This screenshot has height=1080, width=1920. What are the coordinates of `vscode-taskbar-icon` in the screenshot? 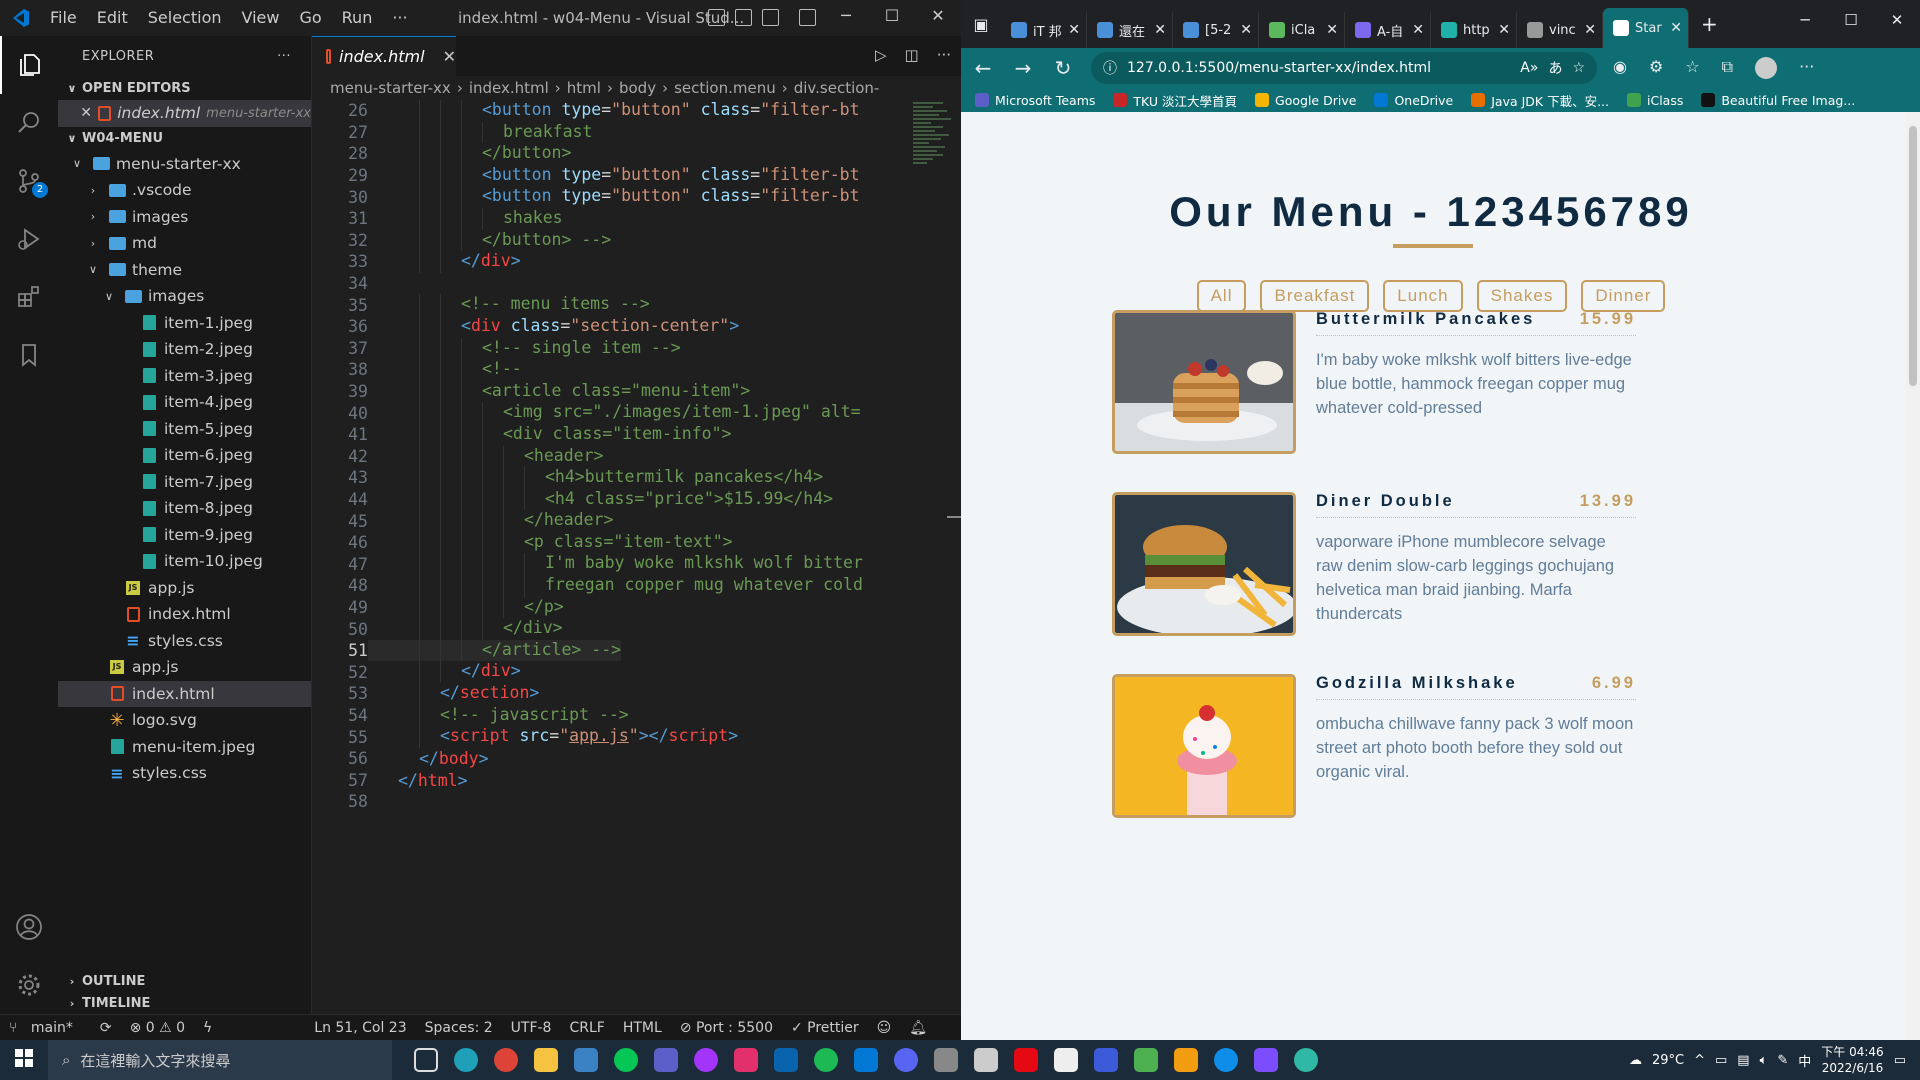 It's located at (866, 1060).